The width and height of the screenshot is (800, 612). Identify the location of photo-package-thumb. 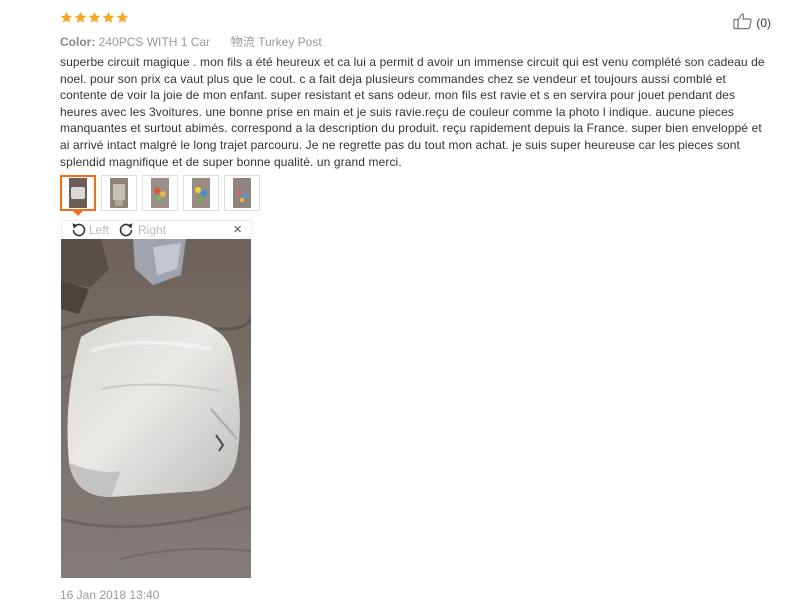
(78, 193).